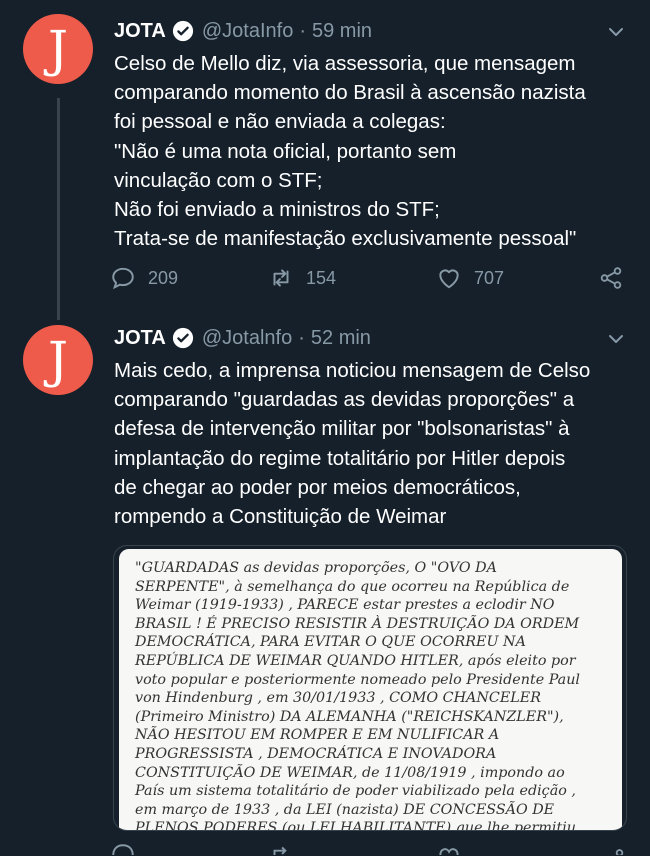  I want to click on tweet-header: JOTA @Jotalnfo · 52 min, so click(242, 338).